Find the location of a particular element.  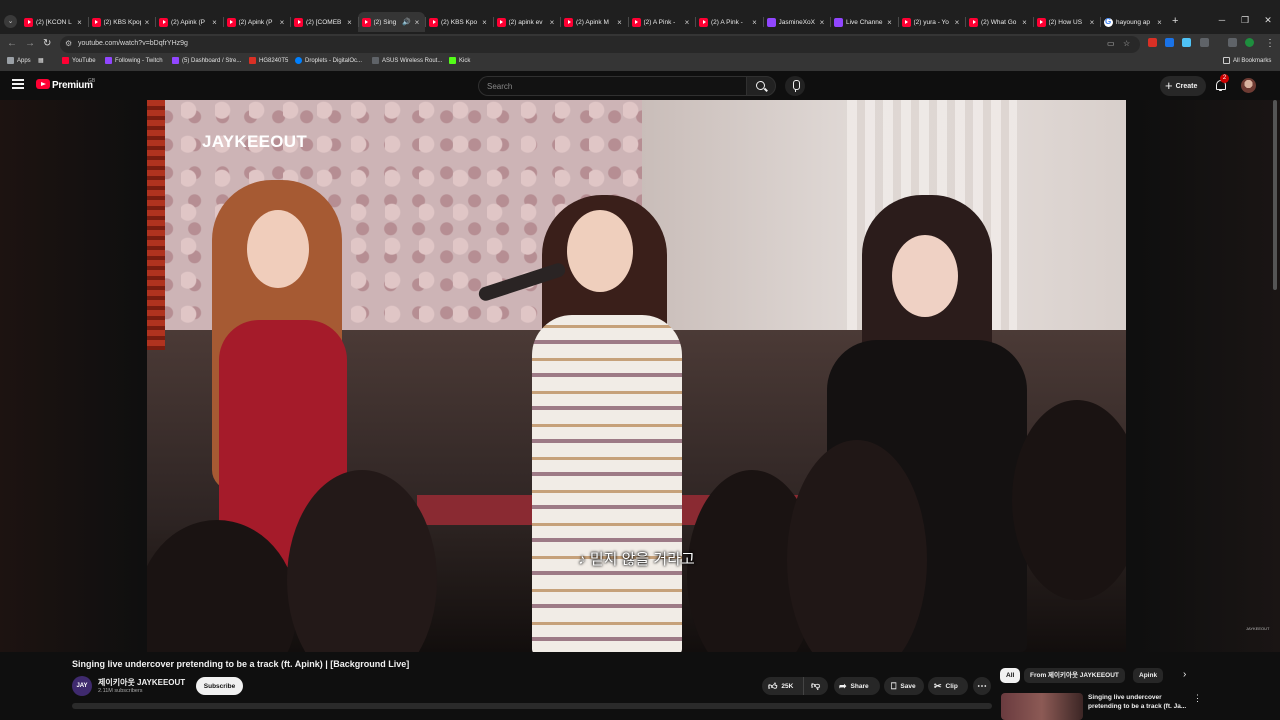

create-button: + Create is located at coordinates (1183, 86).